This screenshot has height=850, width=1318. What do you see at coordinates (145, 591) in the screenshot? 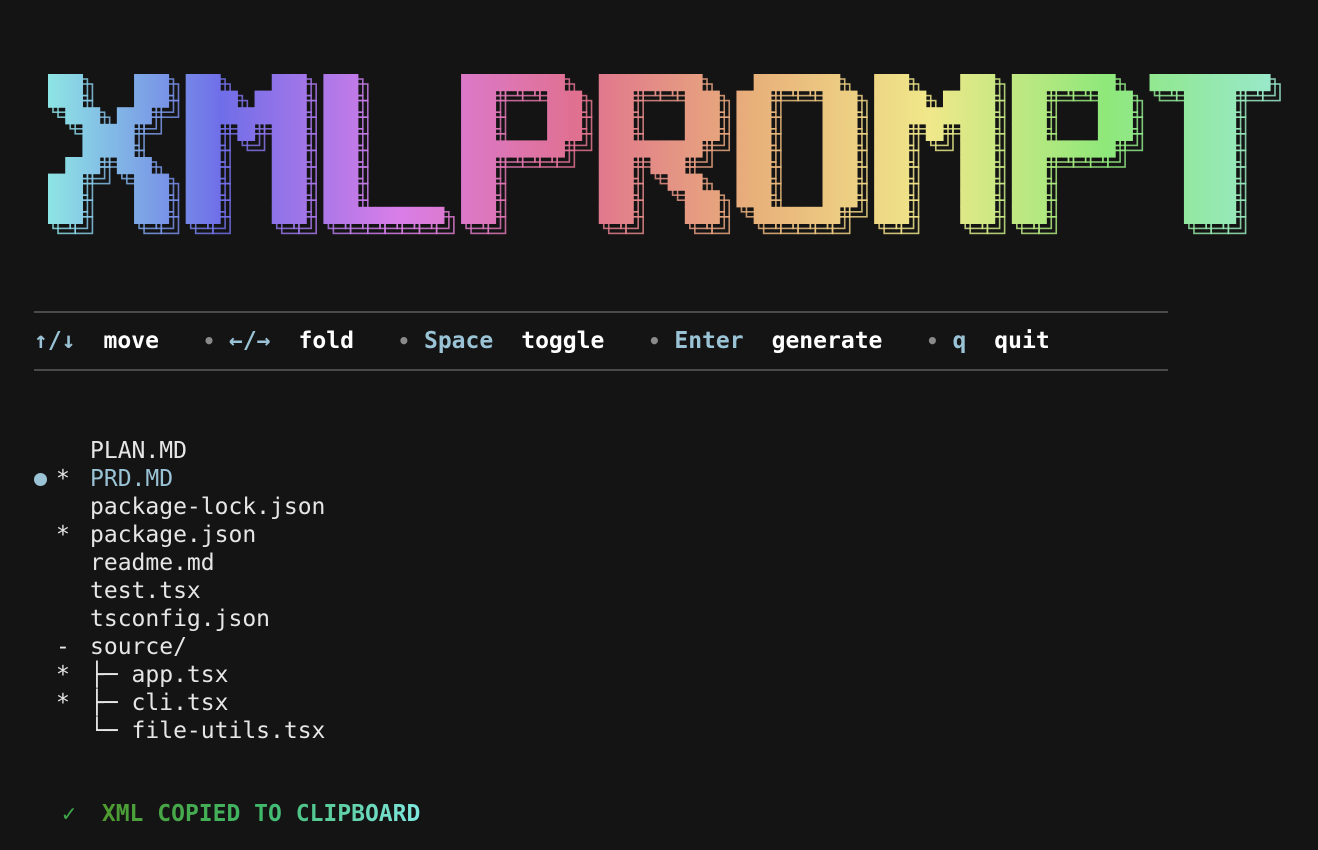
I see `file-name: test.tsx` at bounding box center [145, 591].